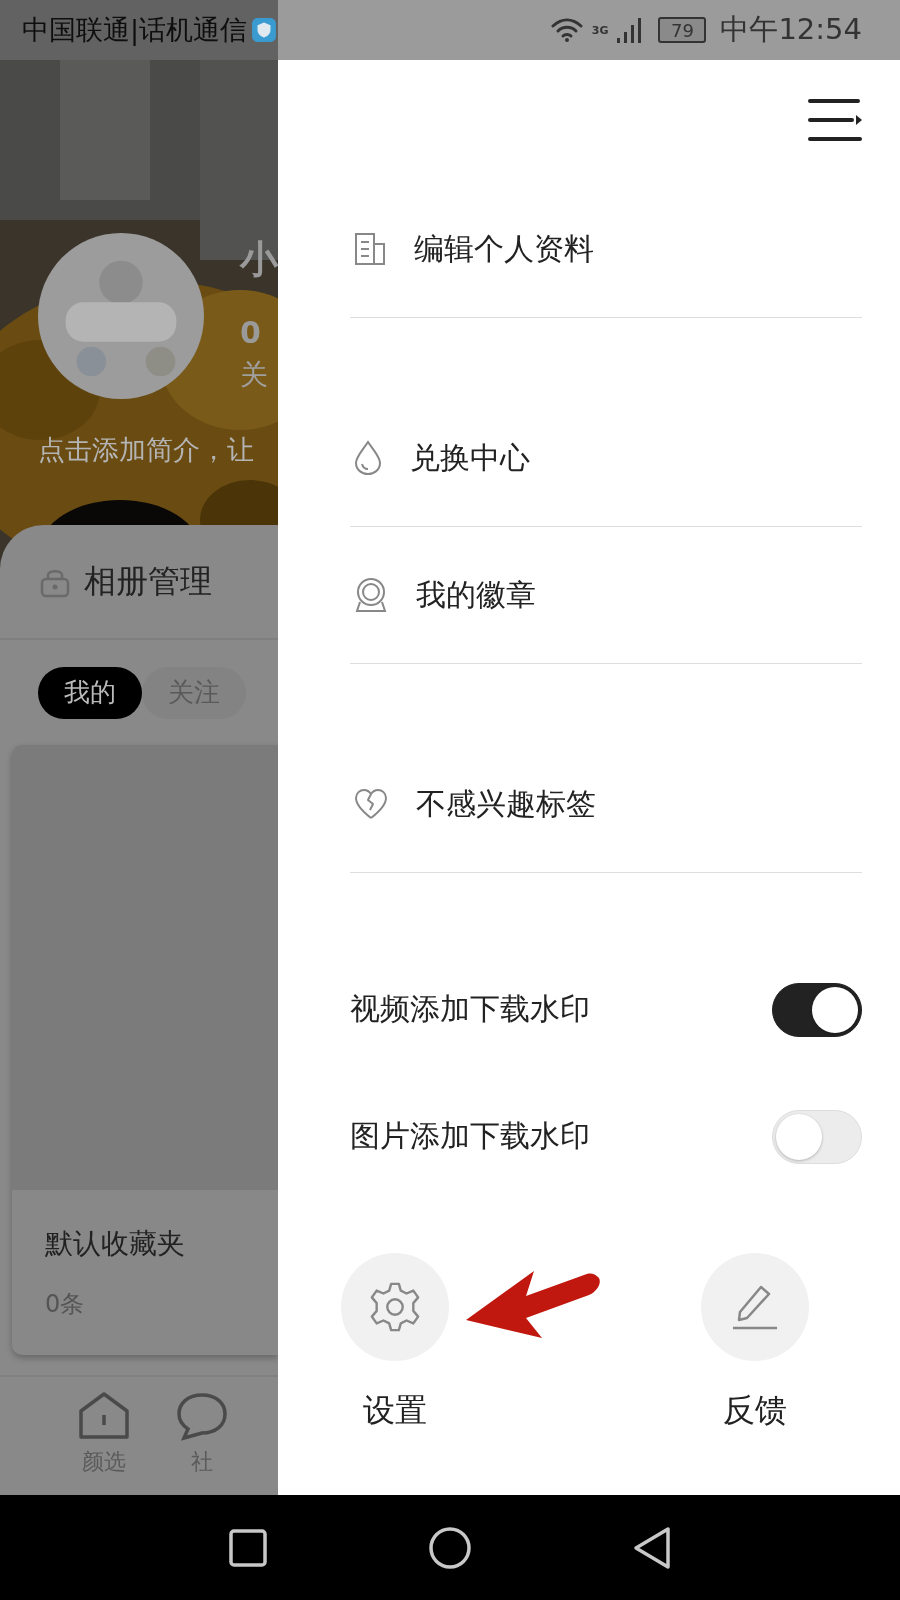  Describe the element at coordinates (104, 1416) in the screenshot. I see `home-icon` at that location.